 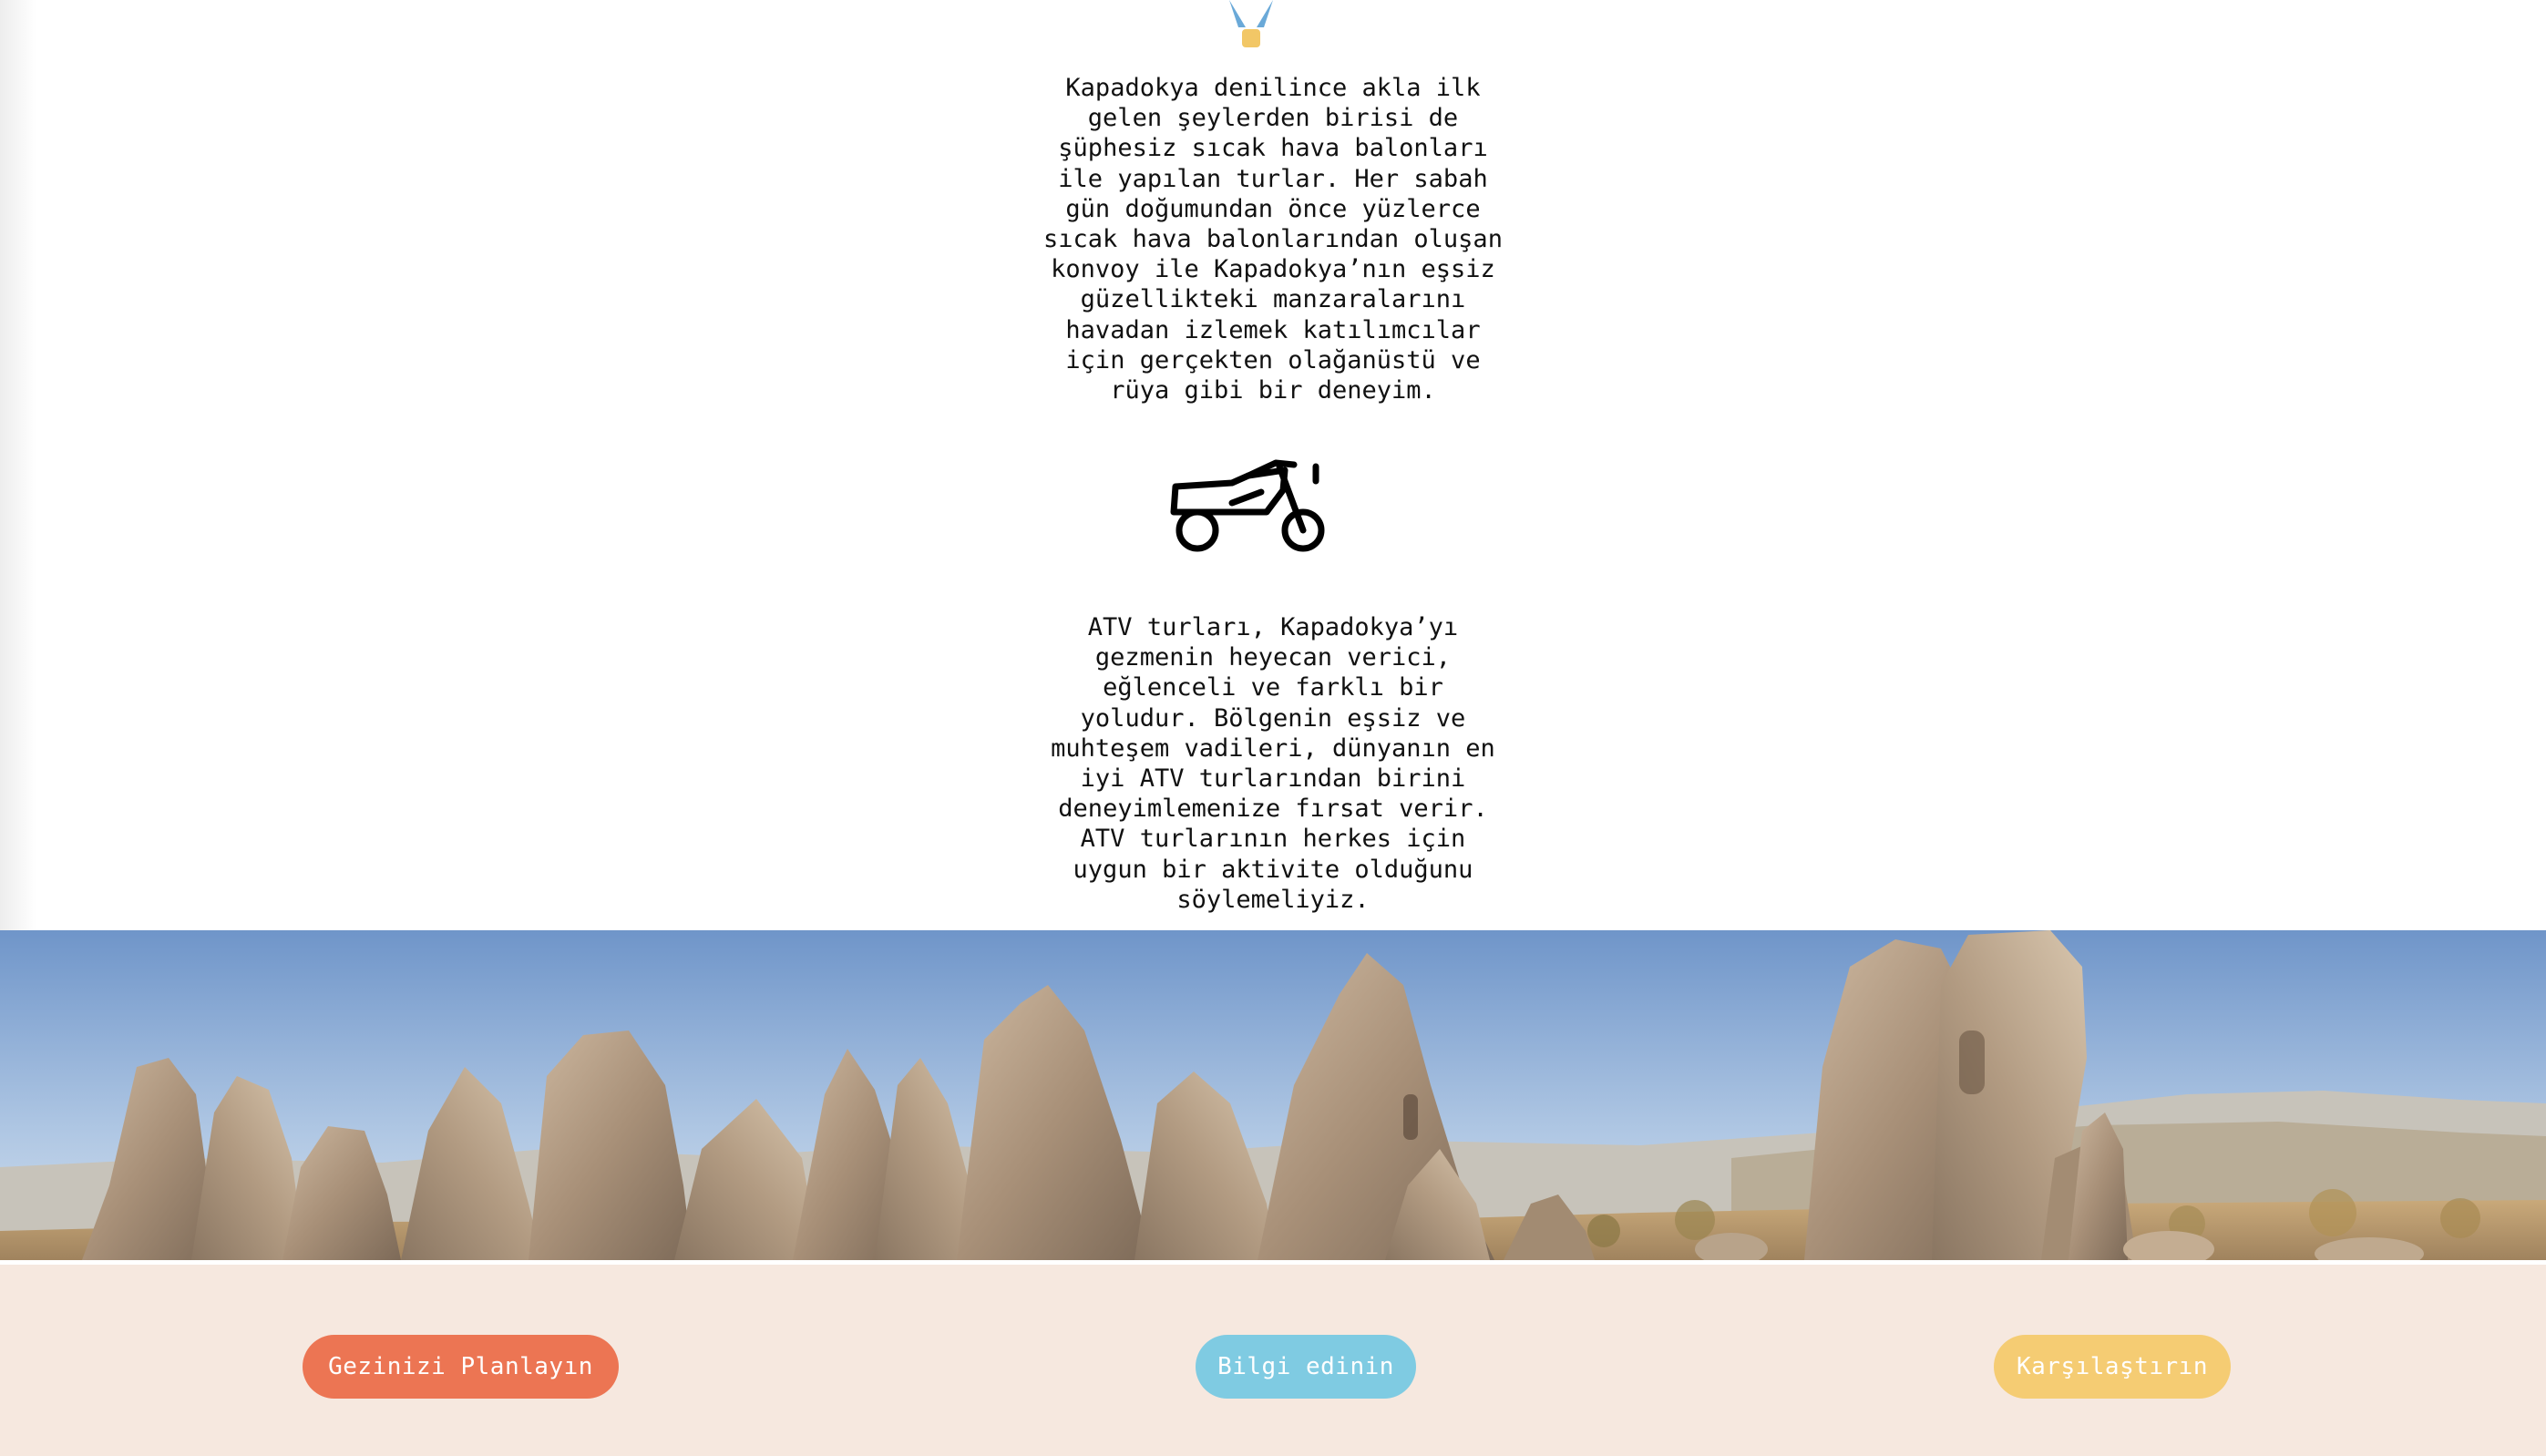 What do you see at coordinates (2112, 1367) in the screenshot?
I see `compare-button: Karşılaştırın` at bounding box center [2112, 1367].